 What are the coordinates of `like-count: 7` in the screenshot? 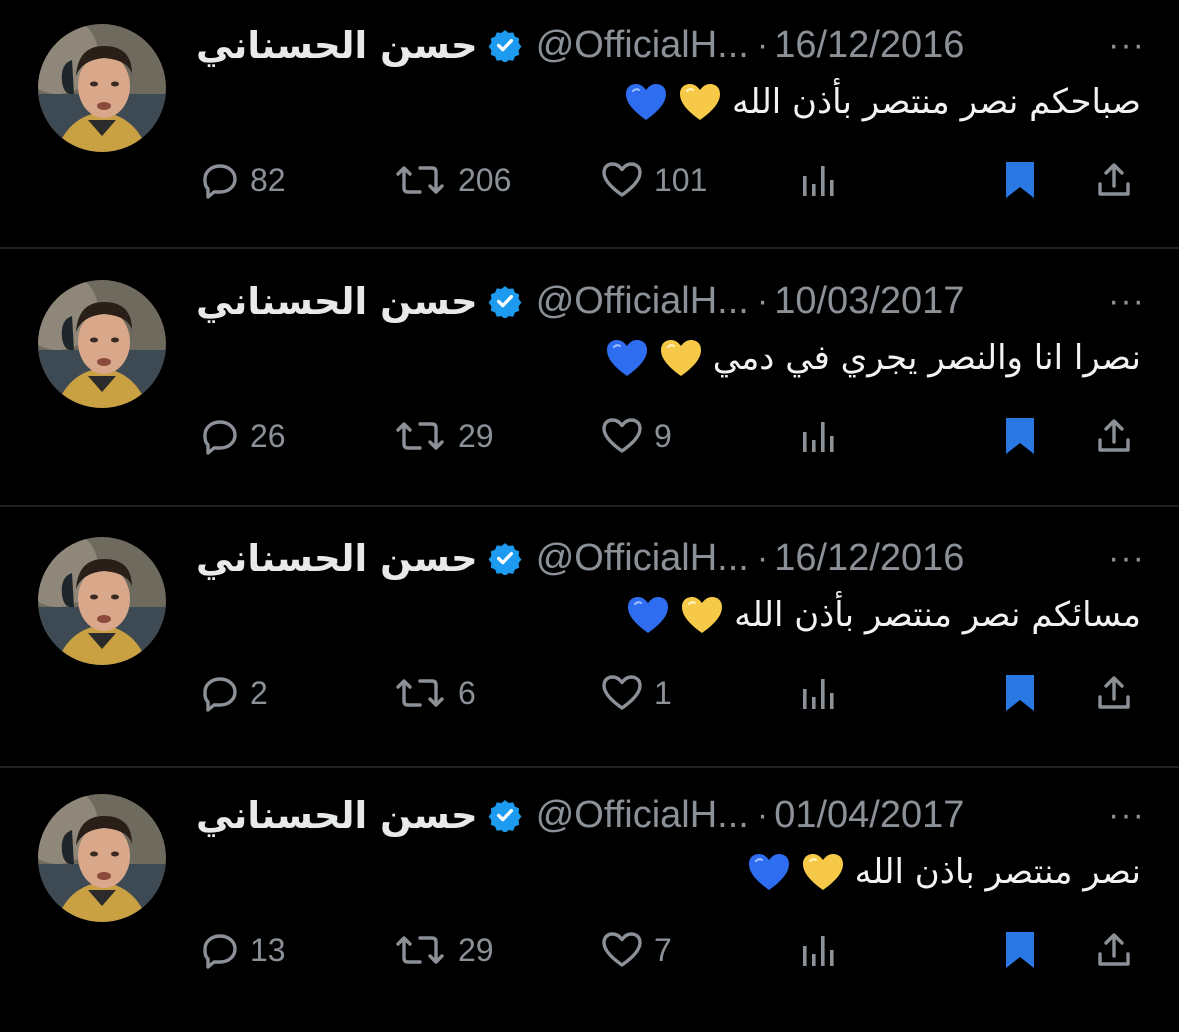 It's located at (663, 949).